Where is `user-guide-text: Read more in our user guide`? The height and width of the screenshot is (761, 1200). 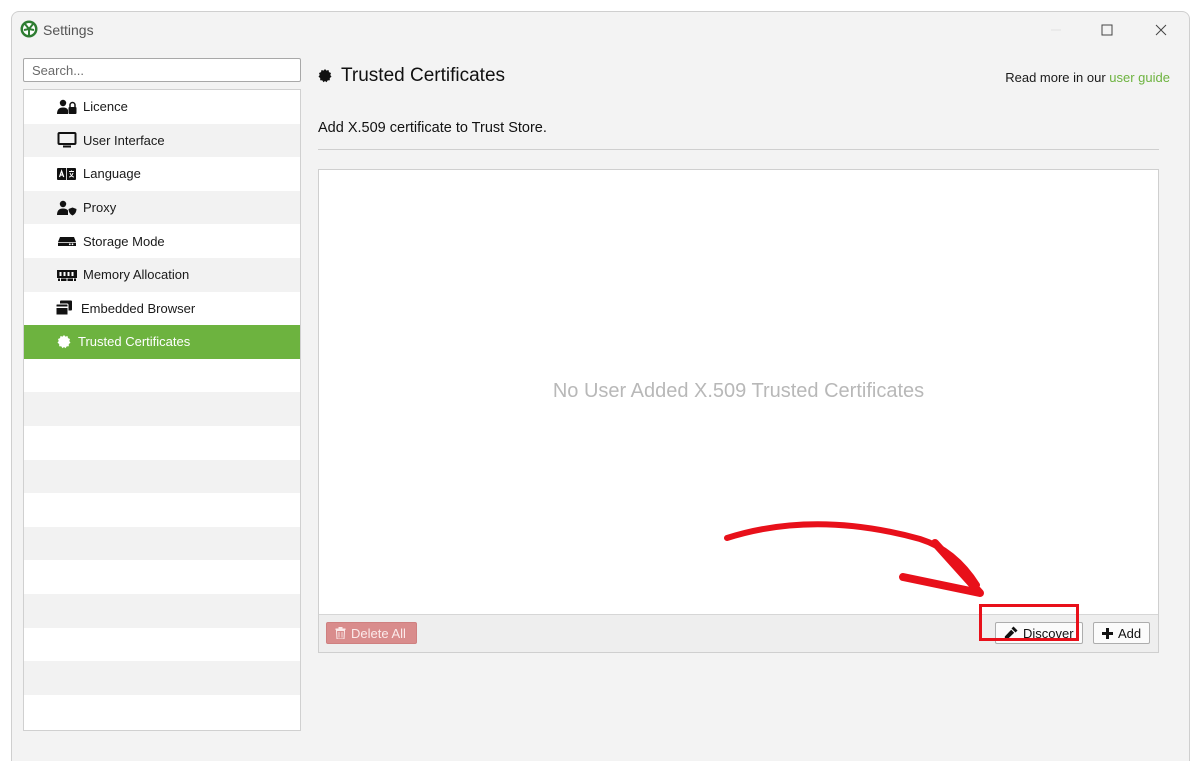
user-guide-text: Read more in our user guide is located at coordinates (1087, 77).